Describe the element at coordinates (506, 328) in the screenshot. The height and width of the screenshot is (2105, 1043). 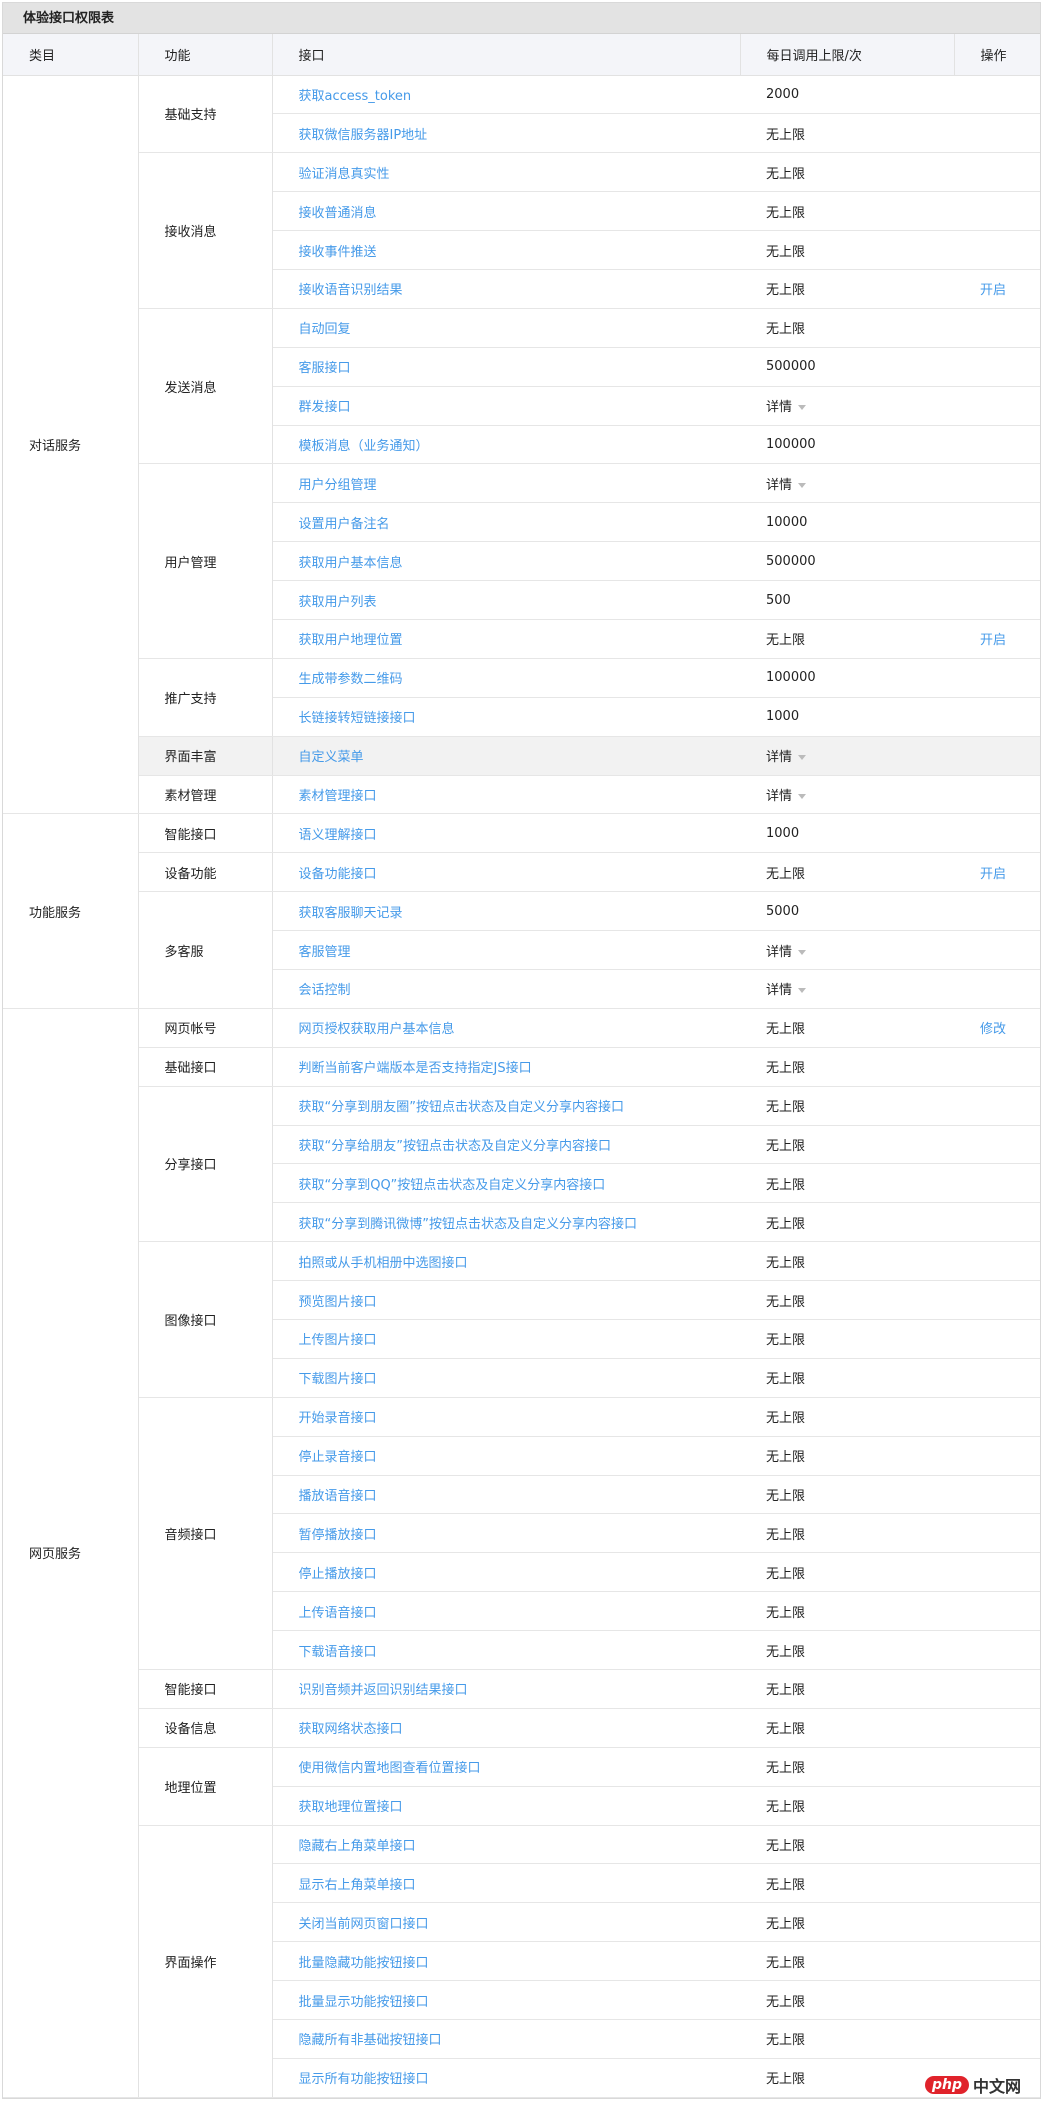
I see `interface-link: 自动回复` at that location.